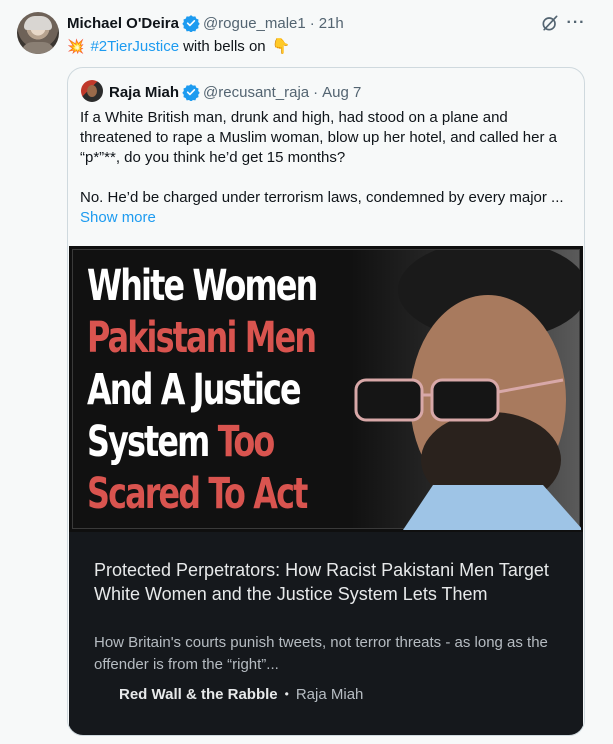  I want to click on pointing-down-emoji: 👇, so click(281, 46).